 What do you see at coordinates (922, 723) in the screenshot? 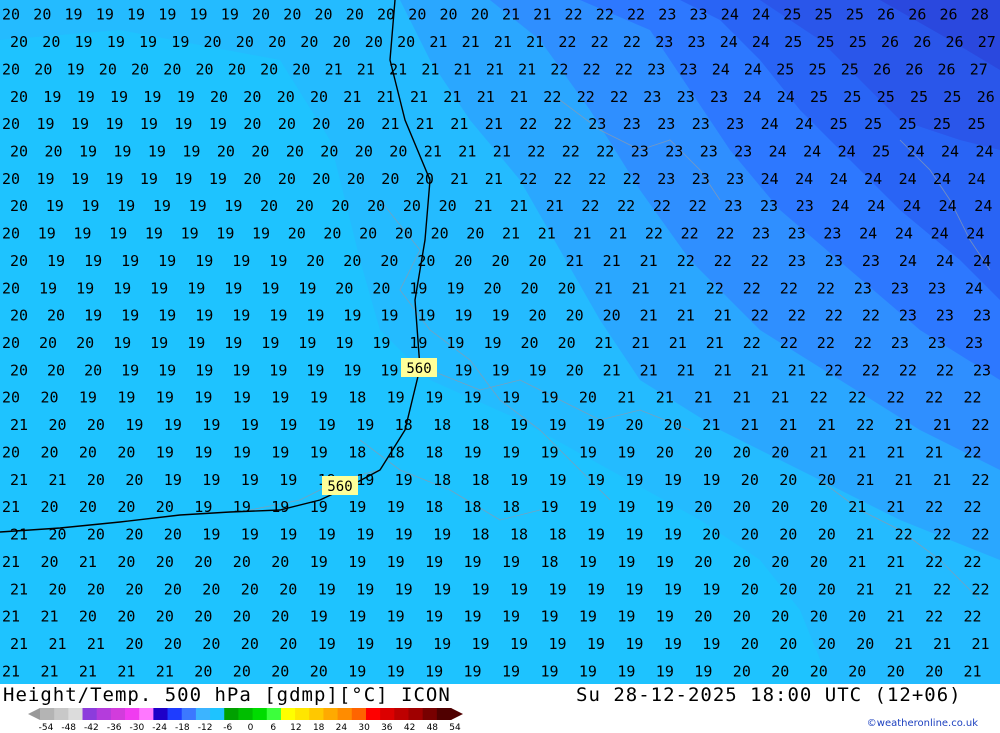
I see `credit-link: ©weatheronline.co.uk` at bounding box center [922, 723].